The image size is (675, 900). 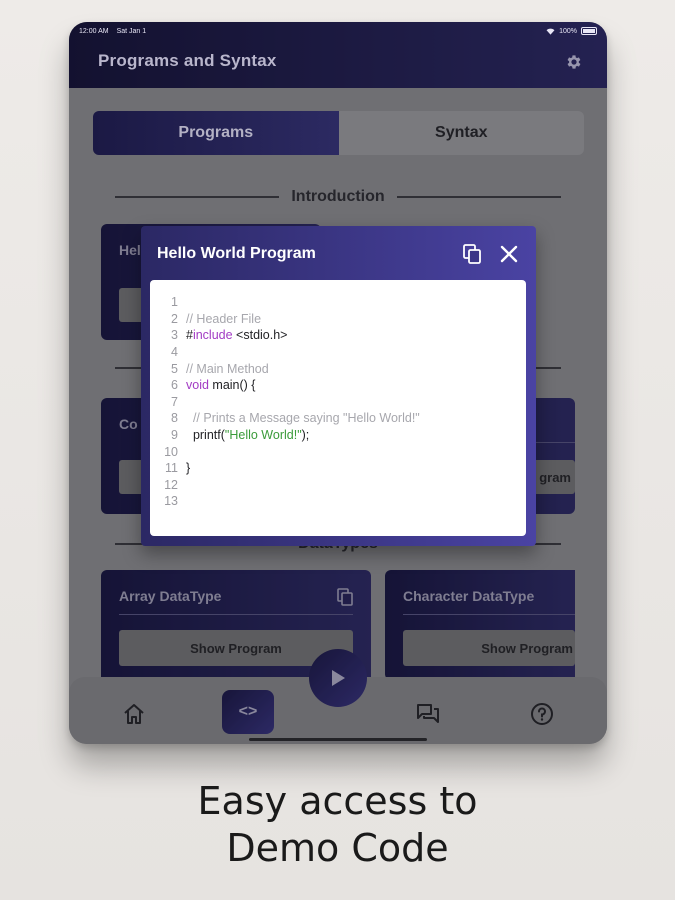 I want to click on caption-line-2: Demo Code, so click(x=337, y=848).